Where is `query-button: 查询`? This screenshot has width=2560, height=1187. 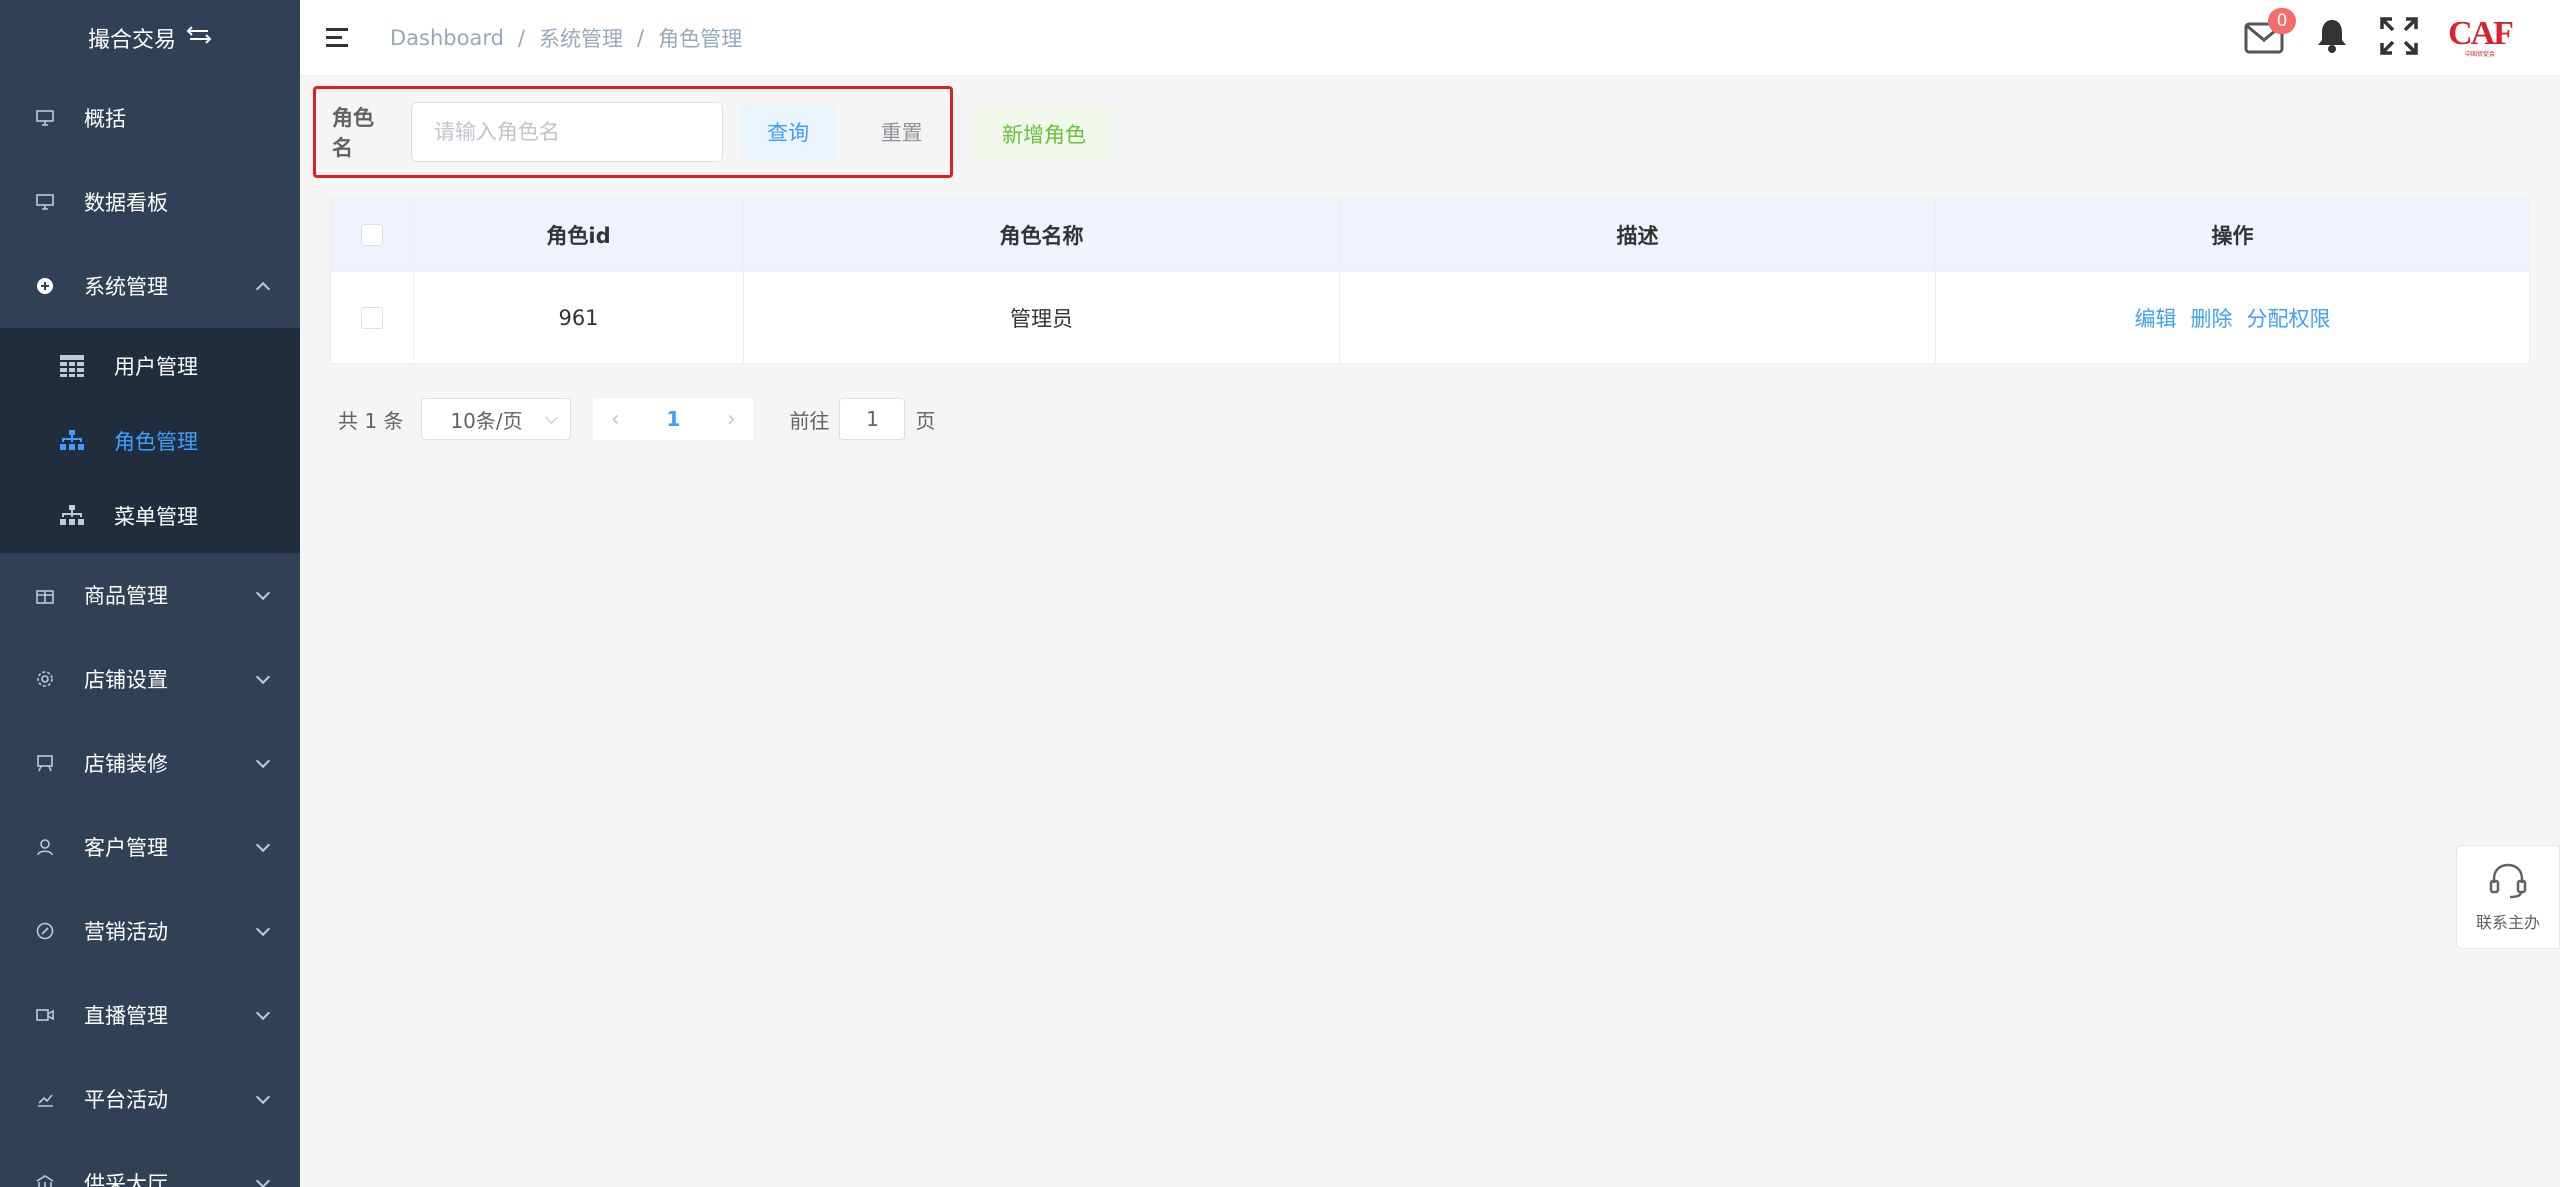
query-button: 查询 is located at coordinates (788, 132).